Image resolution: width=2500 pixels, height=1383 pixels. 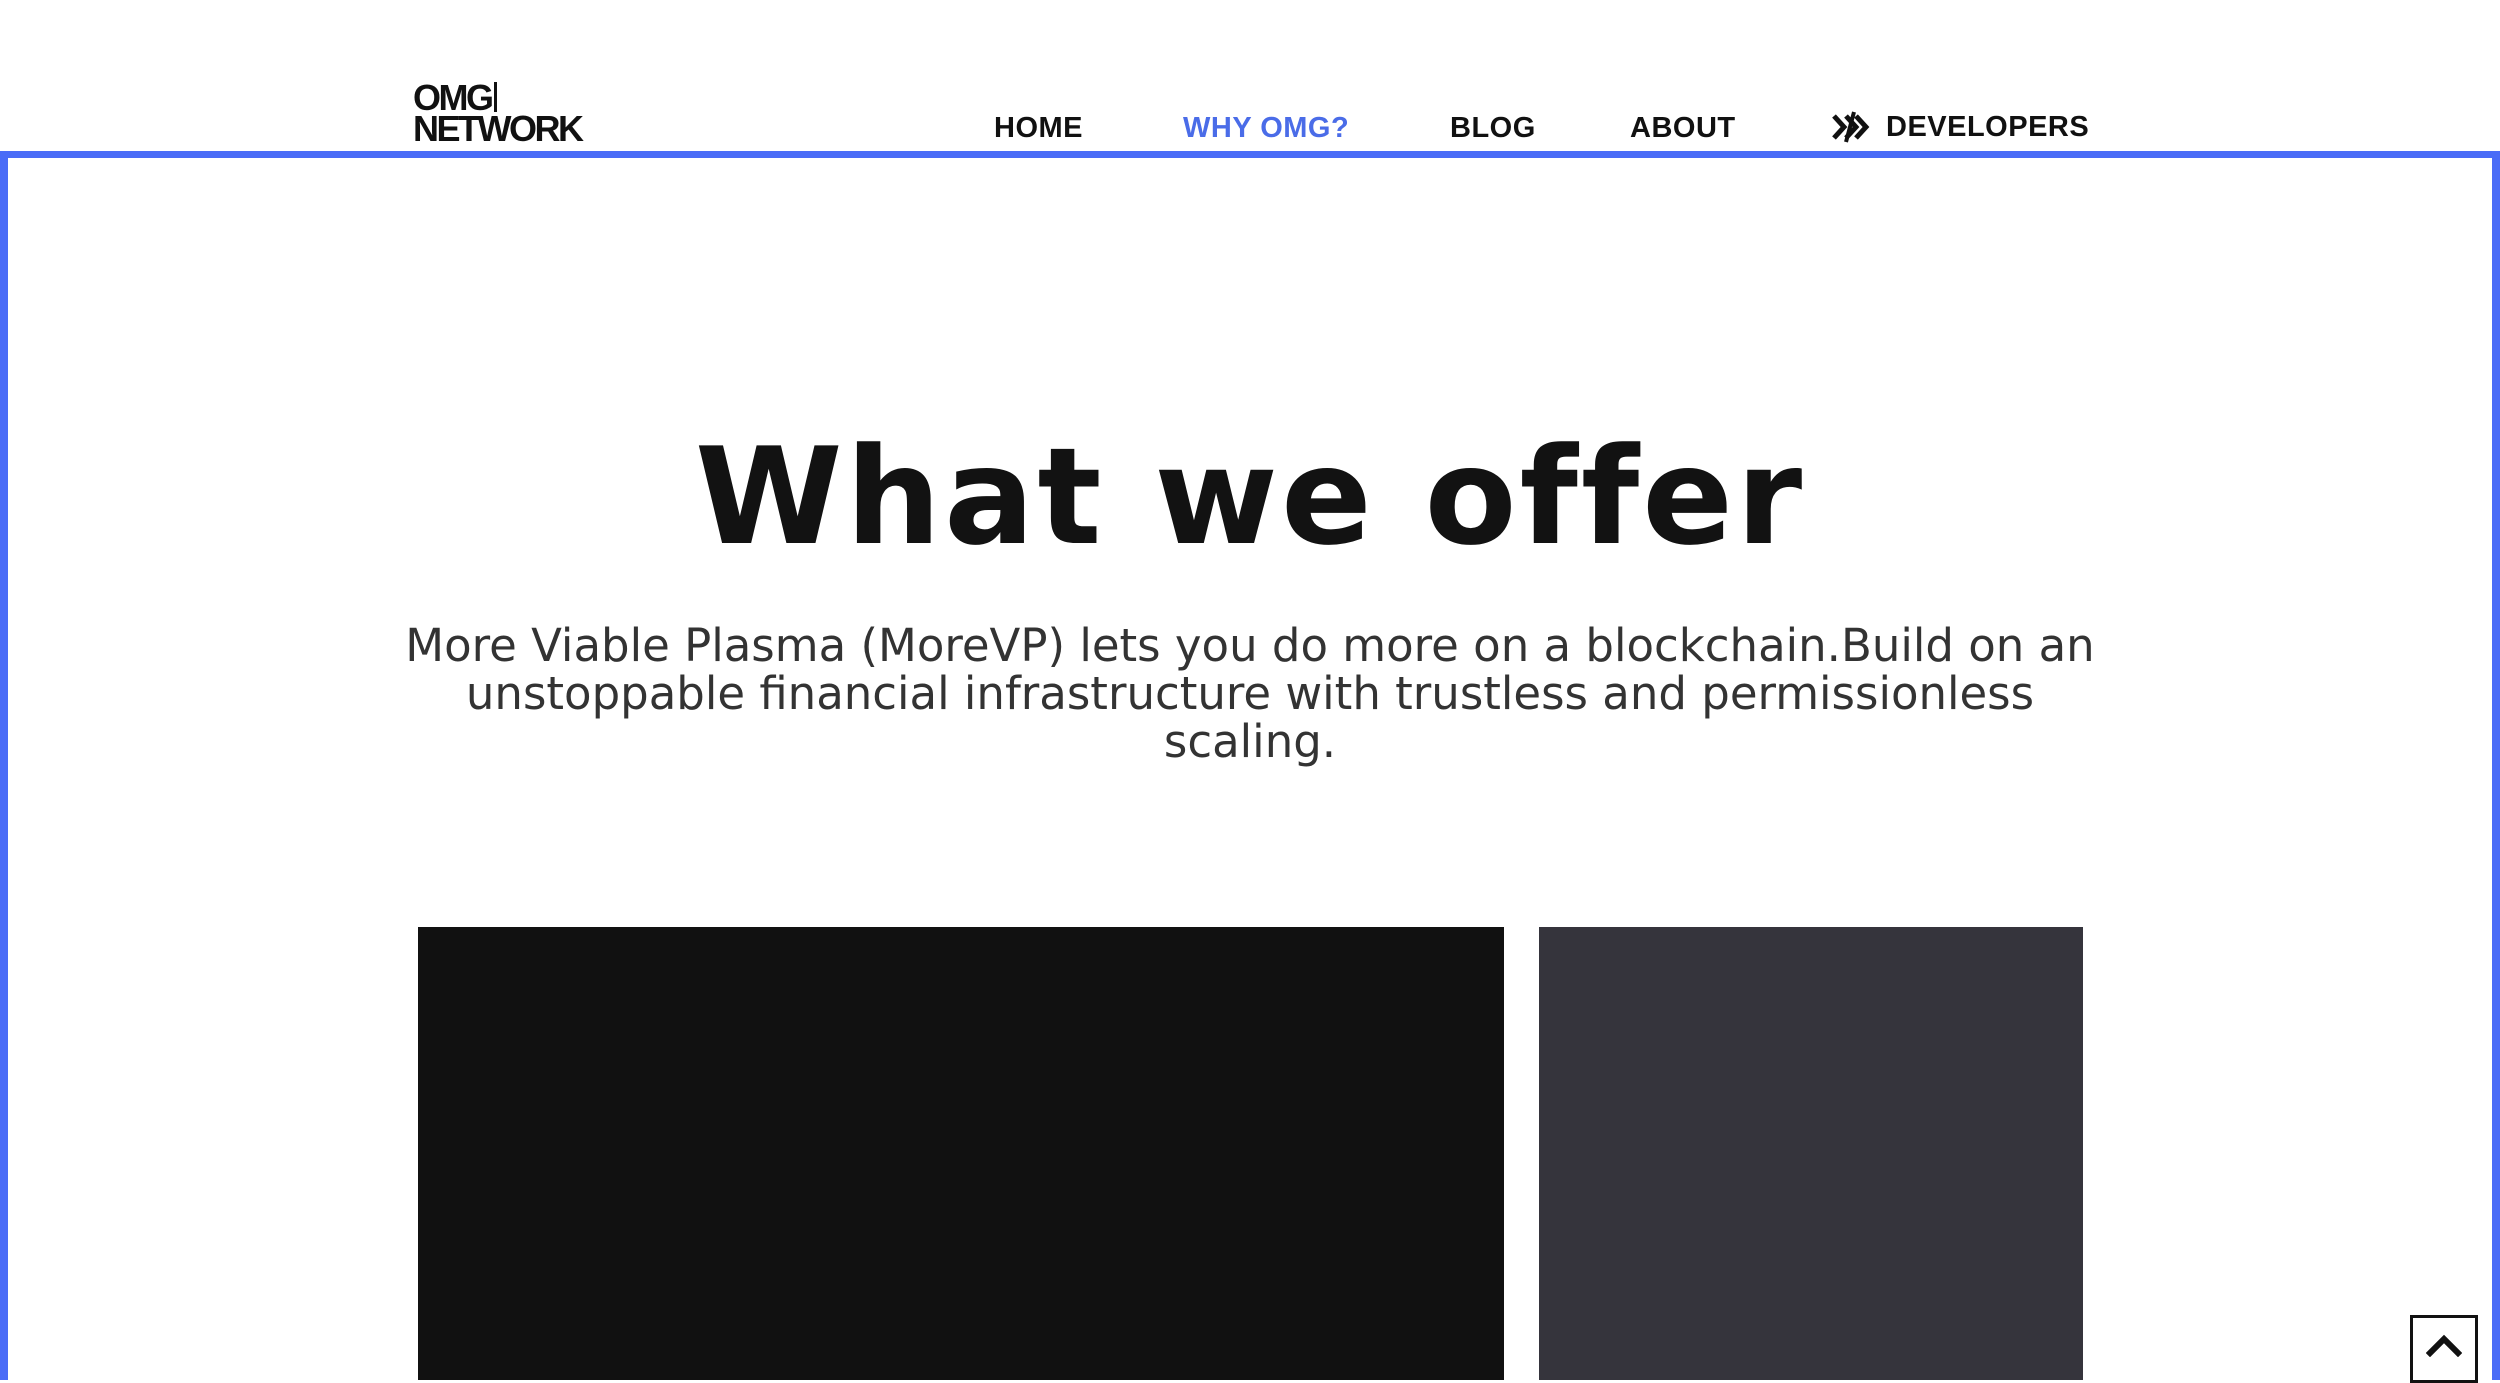 I want to click on nav-item-developers-label: DEVELOPERS, so click(x=1988, y=126).